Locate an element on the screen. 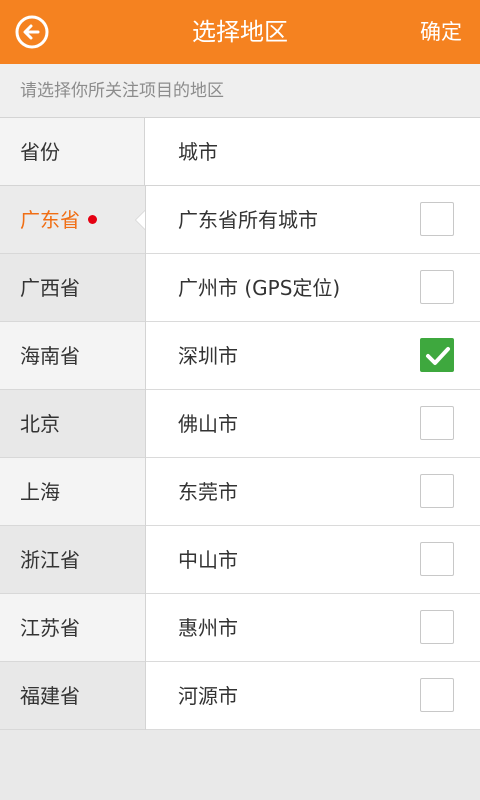 This screenshot has height=800, width=480. page-title: 选择地区 is located at coordinates (240, 32).